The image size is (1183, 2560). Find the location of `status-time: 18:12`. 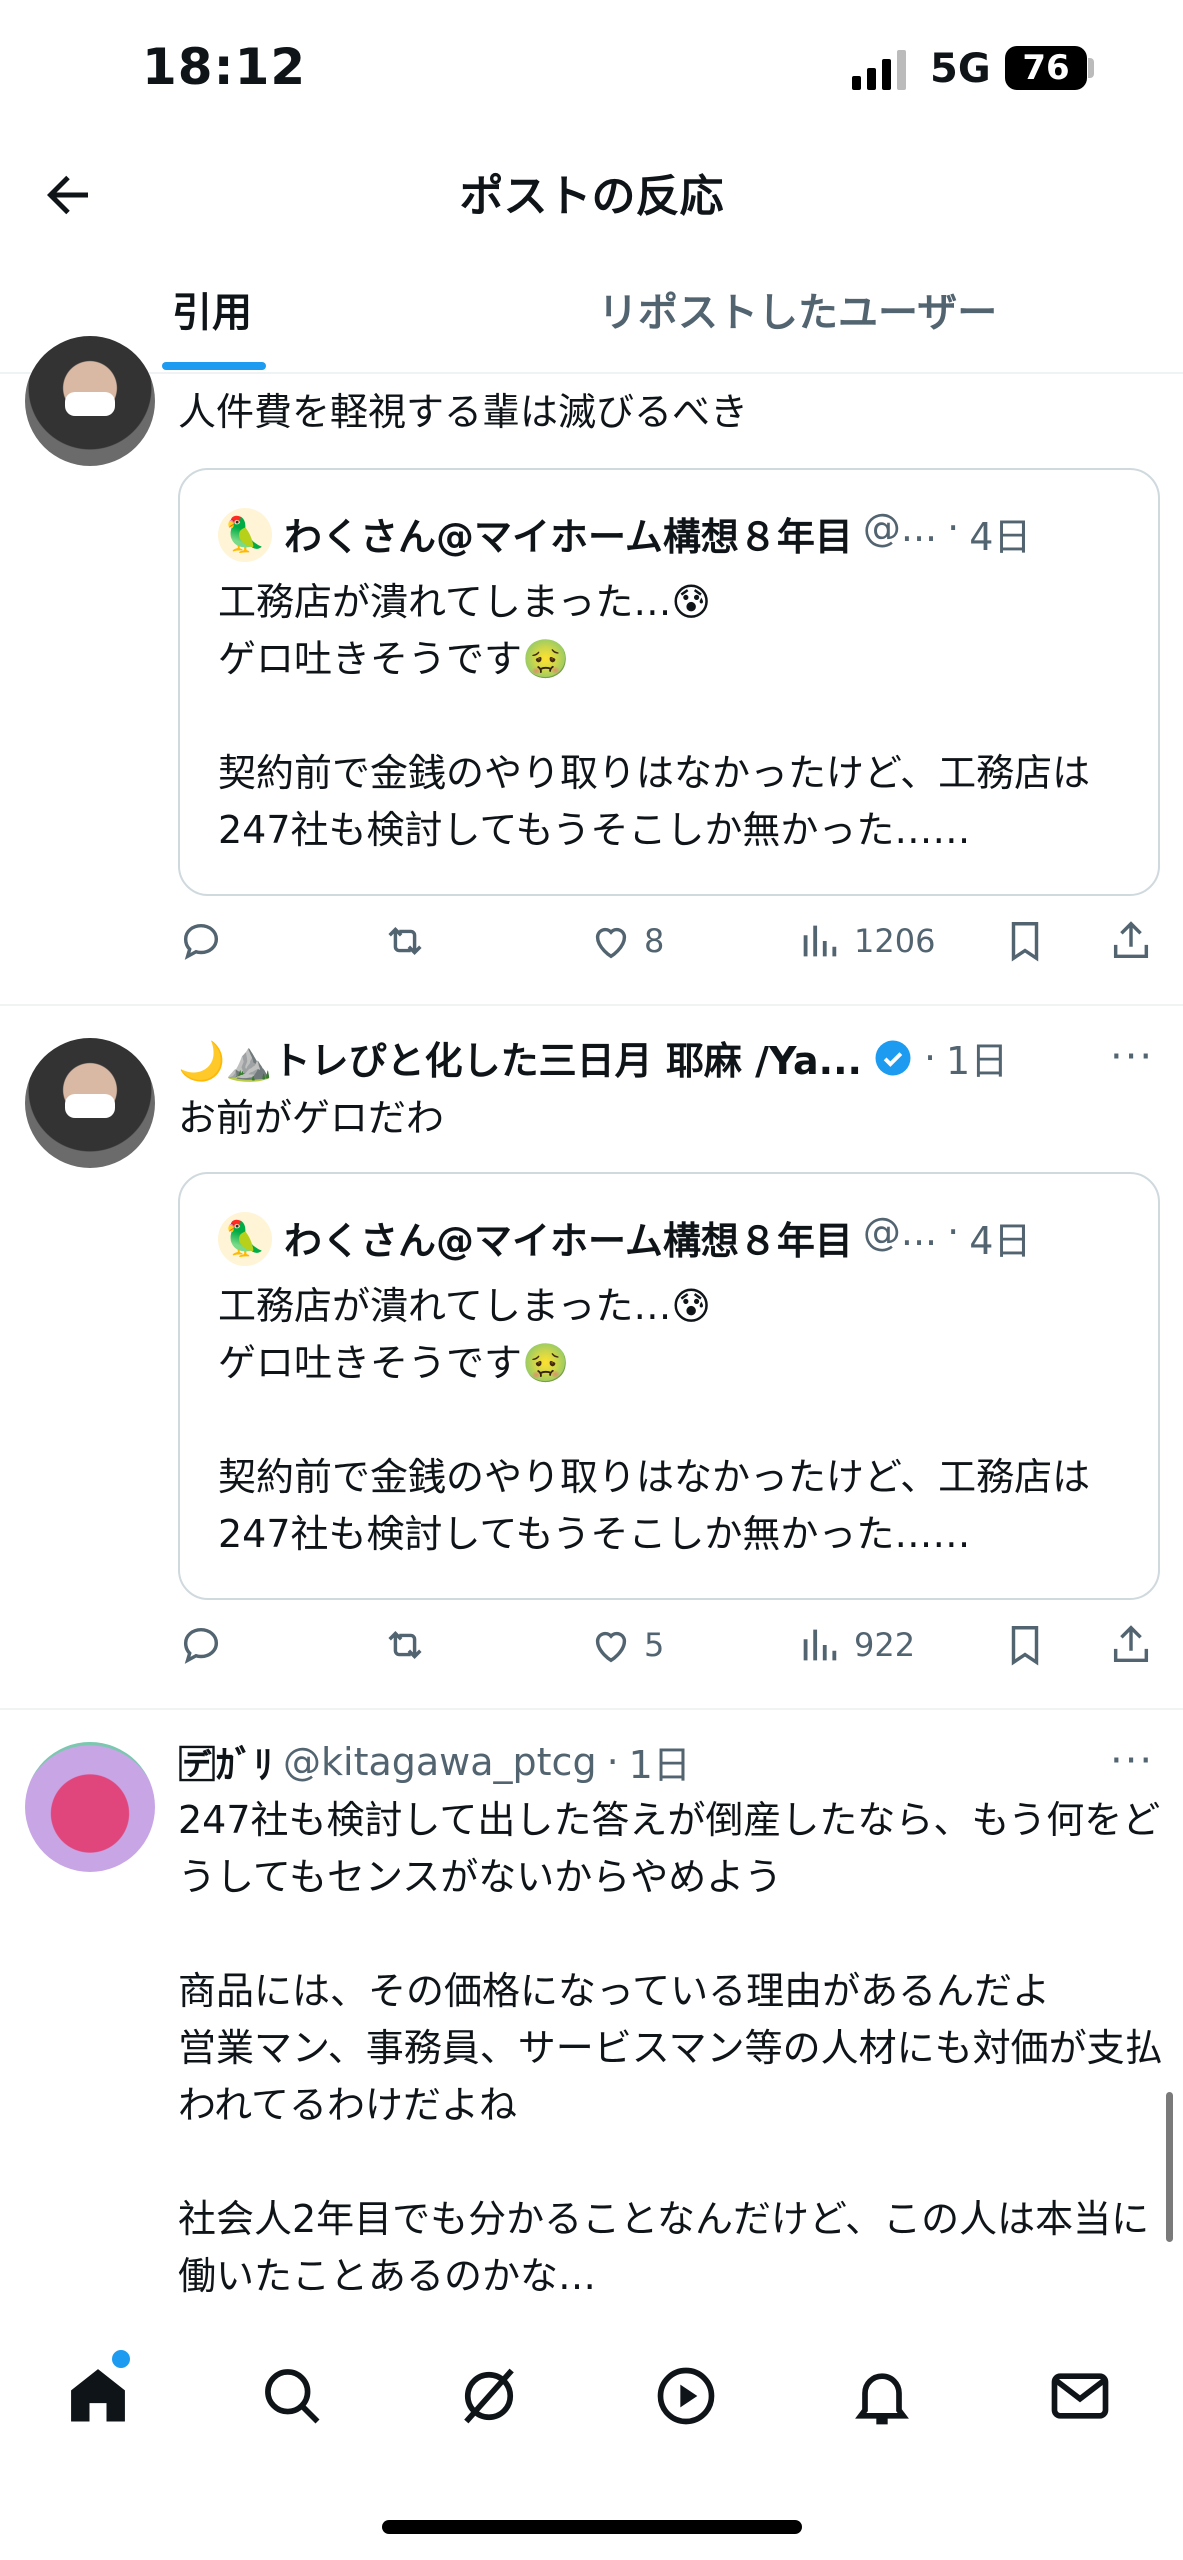

status-time: 18:12 is located at coordinates (224, 67).